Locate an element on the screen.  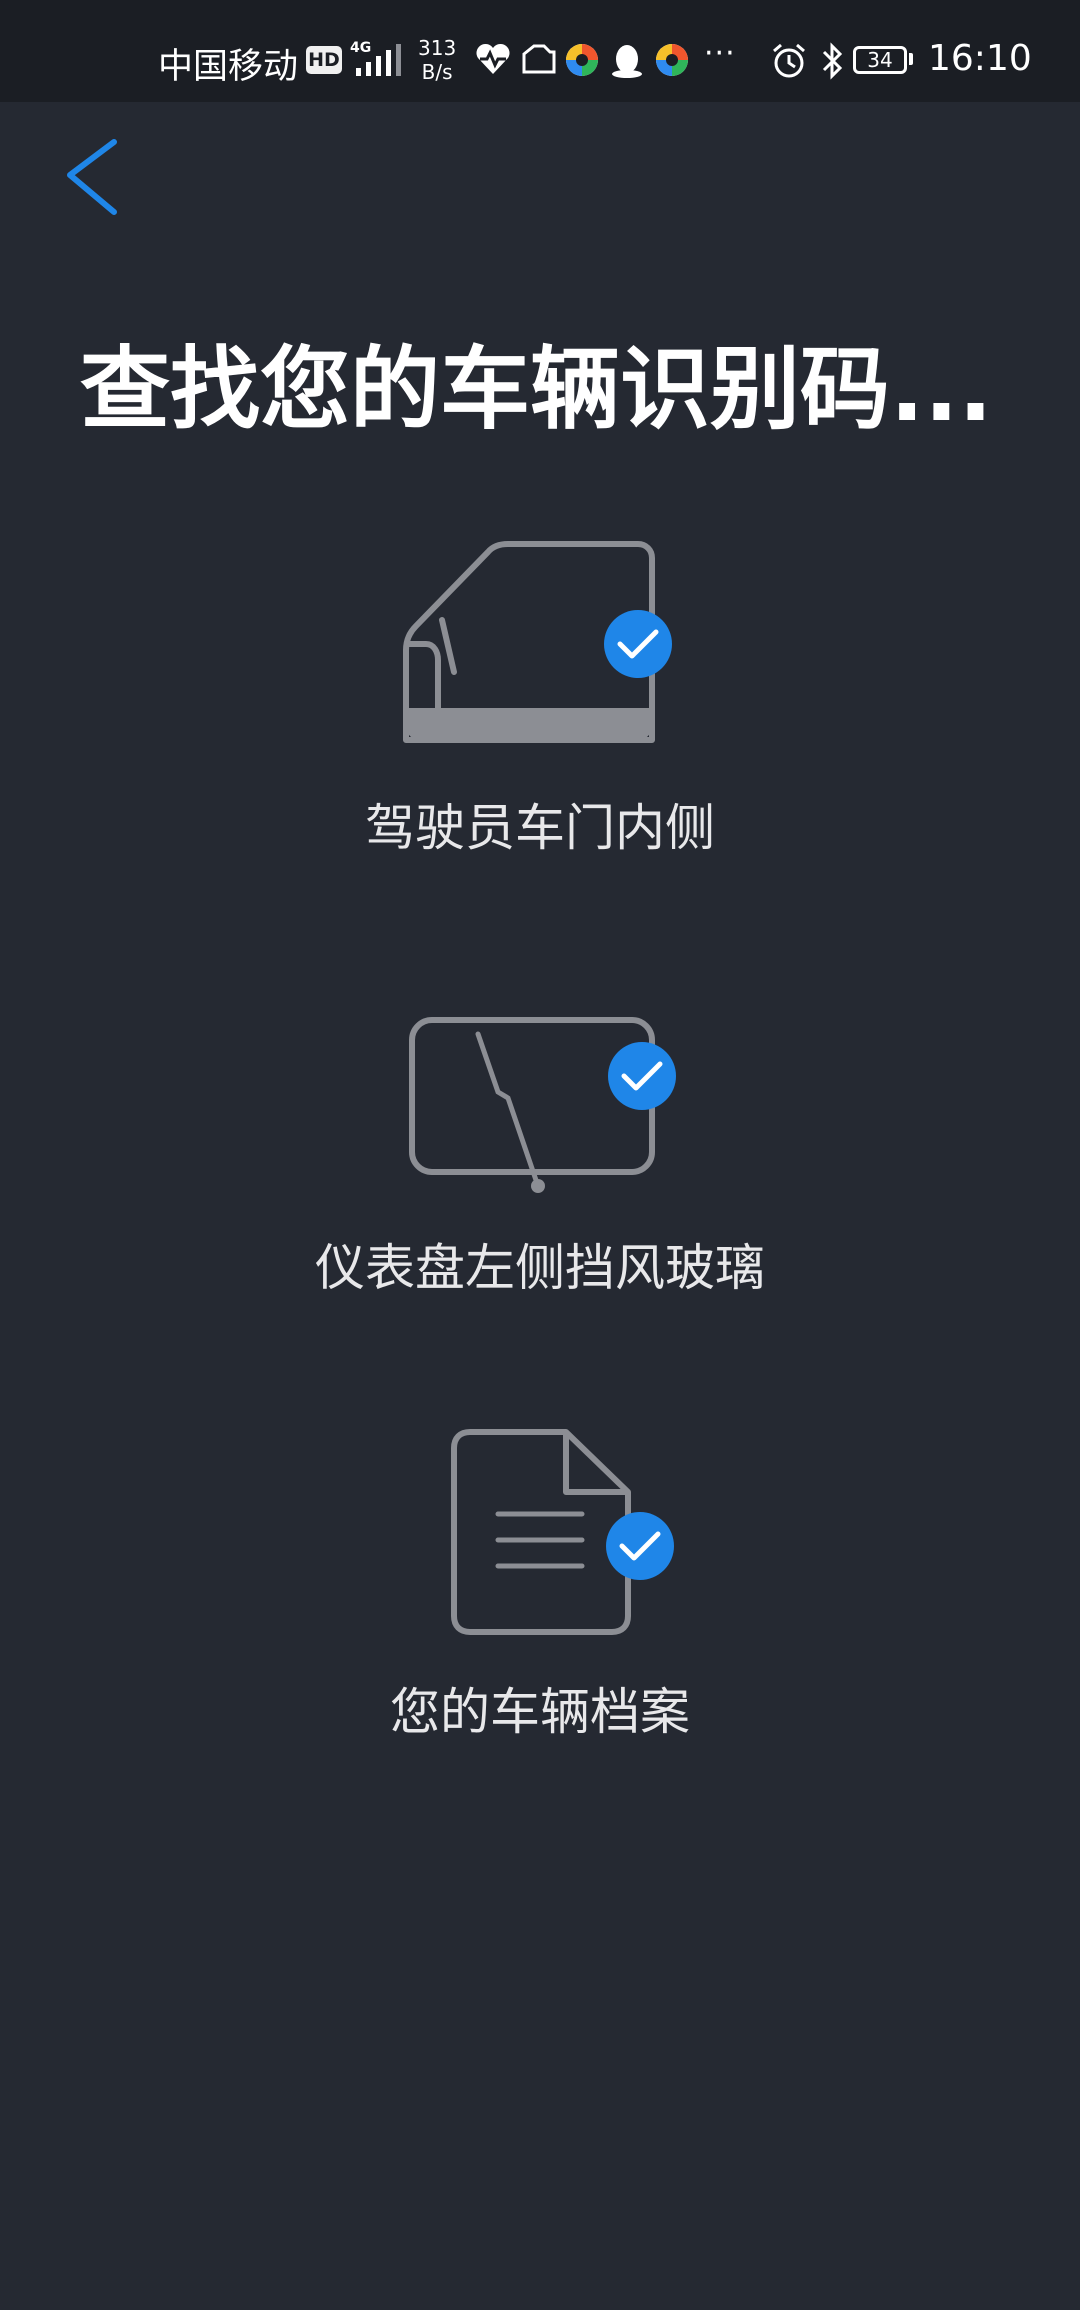
battery-level: 34 is located at coordinates (880, 60).